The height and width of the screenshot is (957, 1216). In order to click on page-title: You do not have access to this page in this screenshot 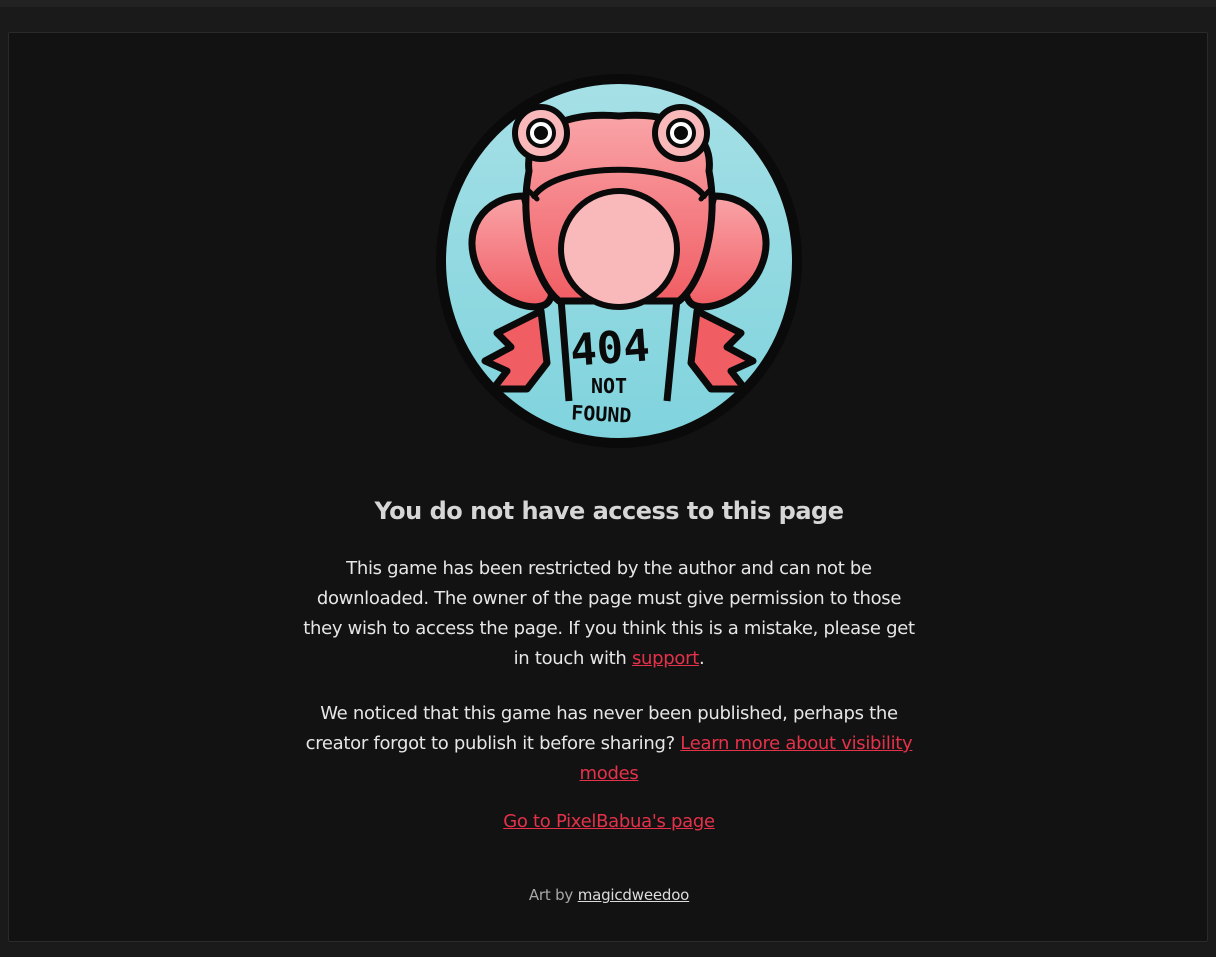, I will do `click(609, 511)`.